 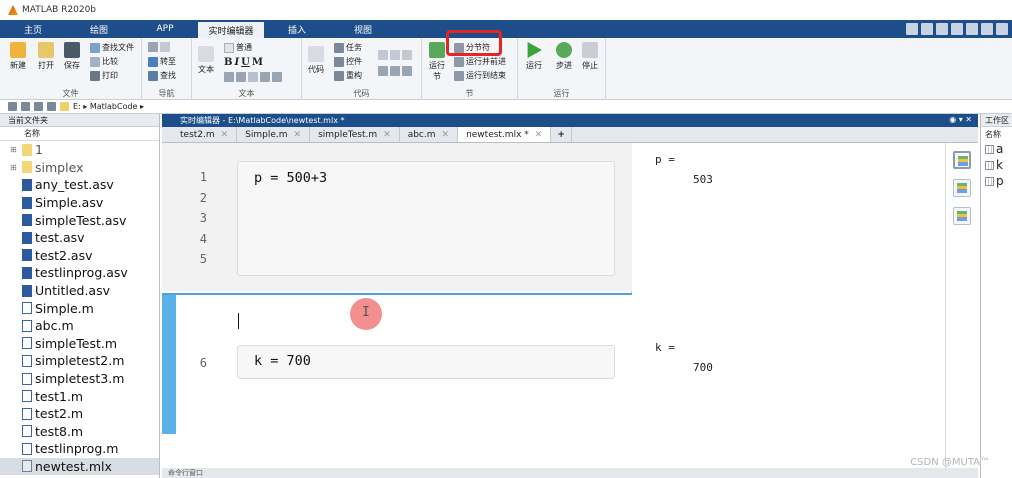 What do you see at coordinates (241, 77) in the screenshot?
I see `numbered-list-icon` at bounding box center [241, 77].